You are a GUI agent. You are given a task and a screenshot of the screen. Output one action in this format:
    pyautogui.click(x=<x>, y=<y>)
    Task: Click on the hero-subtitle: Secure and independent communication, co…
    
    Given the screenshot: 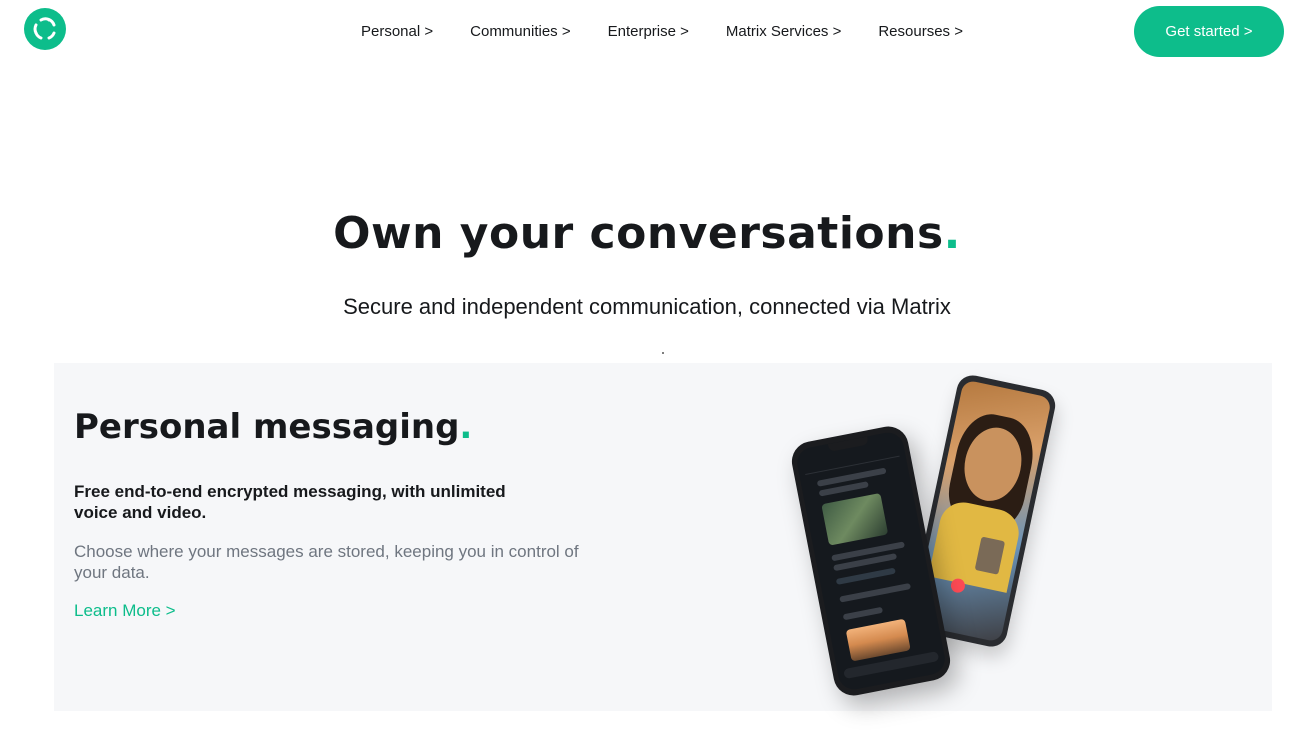 What is the action you would take?
    pyautogui.click(x=647, y=306)
    